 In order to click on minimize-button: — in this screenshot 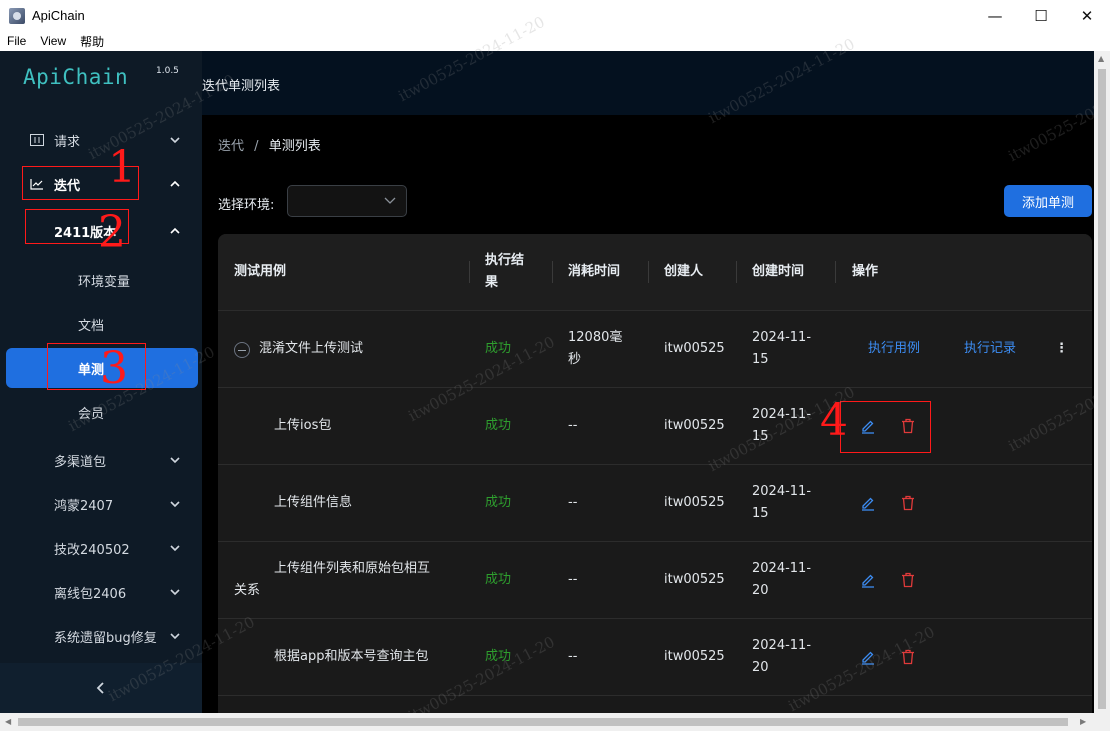, I will do `click(995, 15)`.